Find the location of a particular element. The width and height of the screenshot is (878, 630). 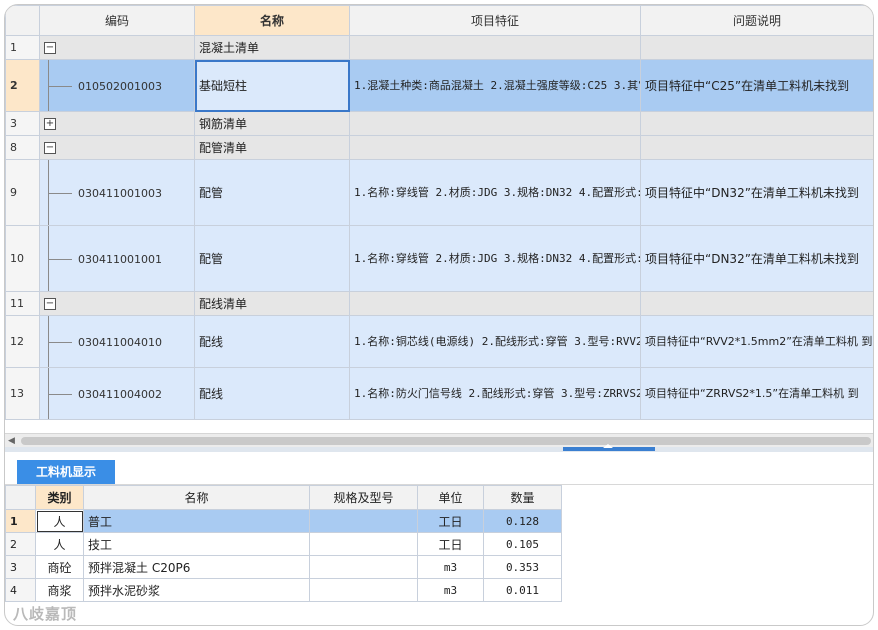

tree-cell: 030411001003 is located at coordinates (117, 192).